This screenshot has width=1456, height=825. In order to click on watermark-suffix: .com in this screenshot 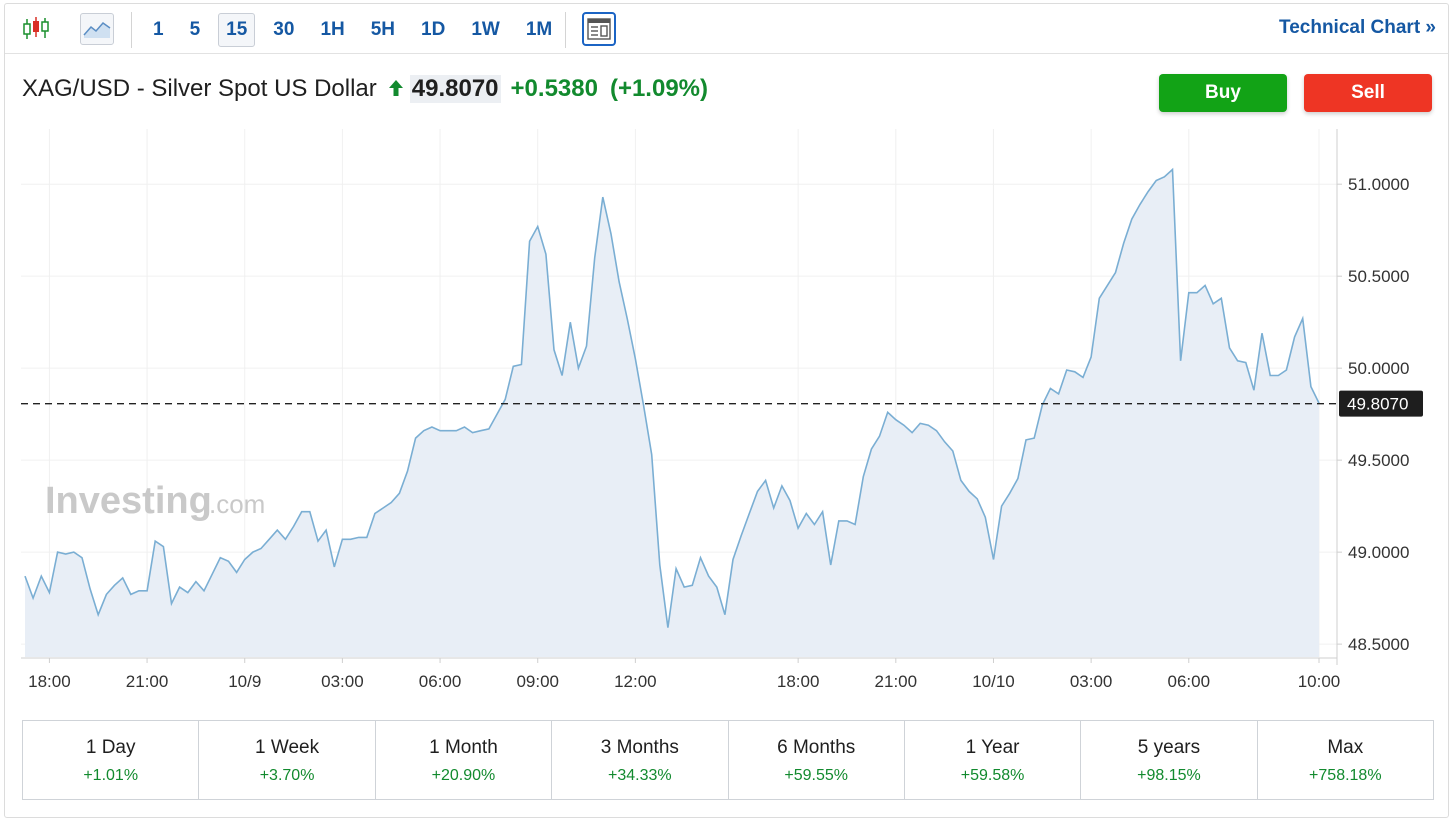, I will do `click(237, 504)`.